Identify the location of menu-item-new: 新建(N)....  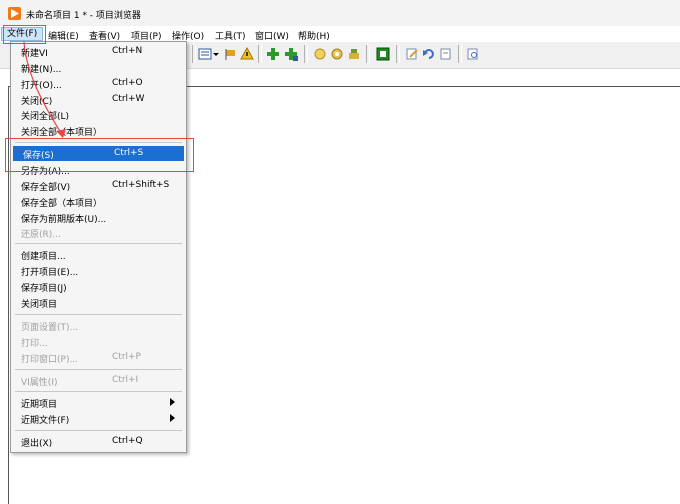
(98, 67).